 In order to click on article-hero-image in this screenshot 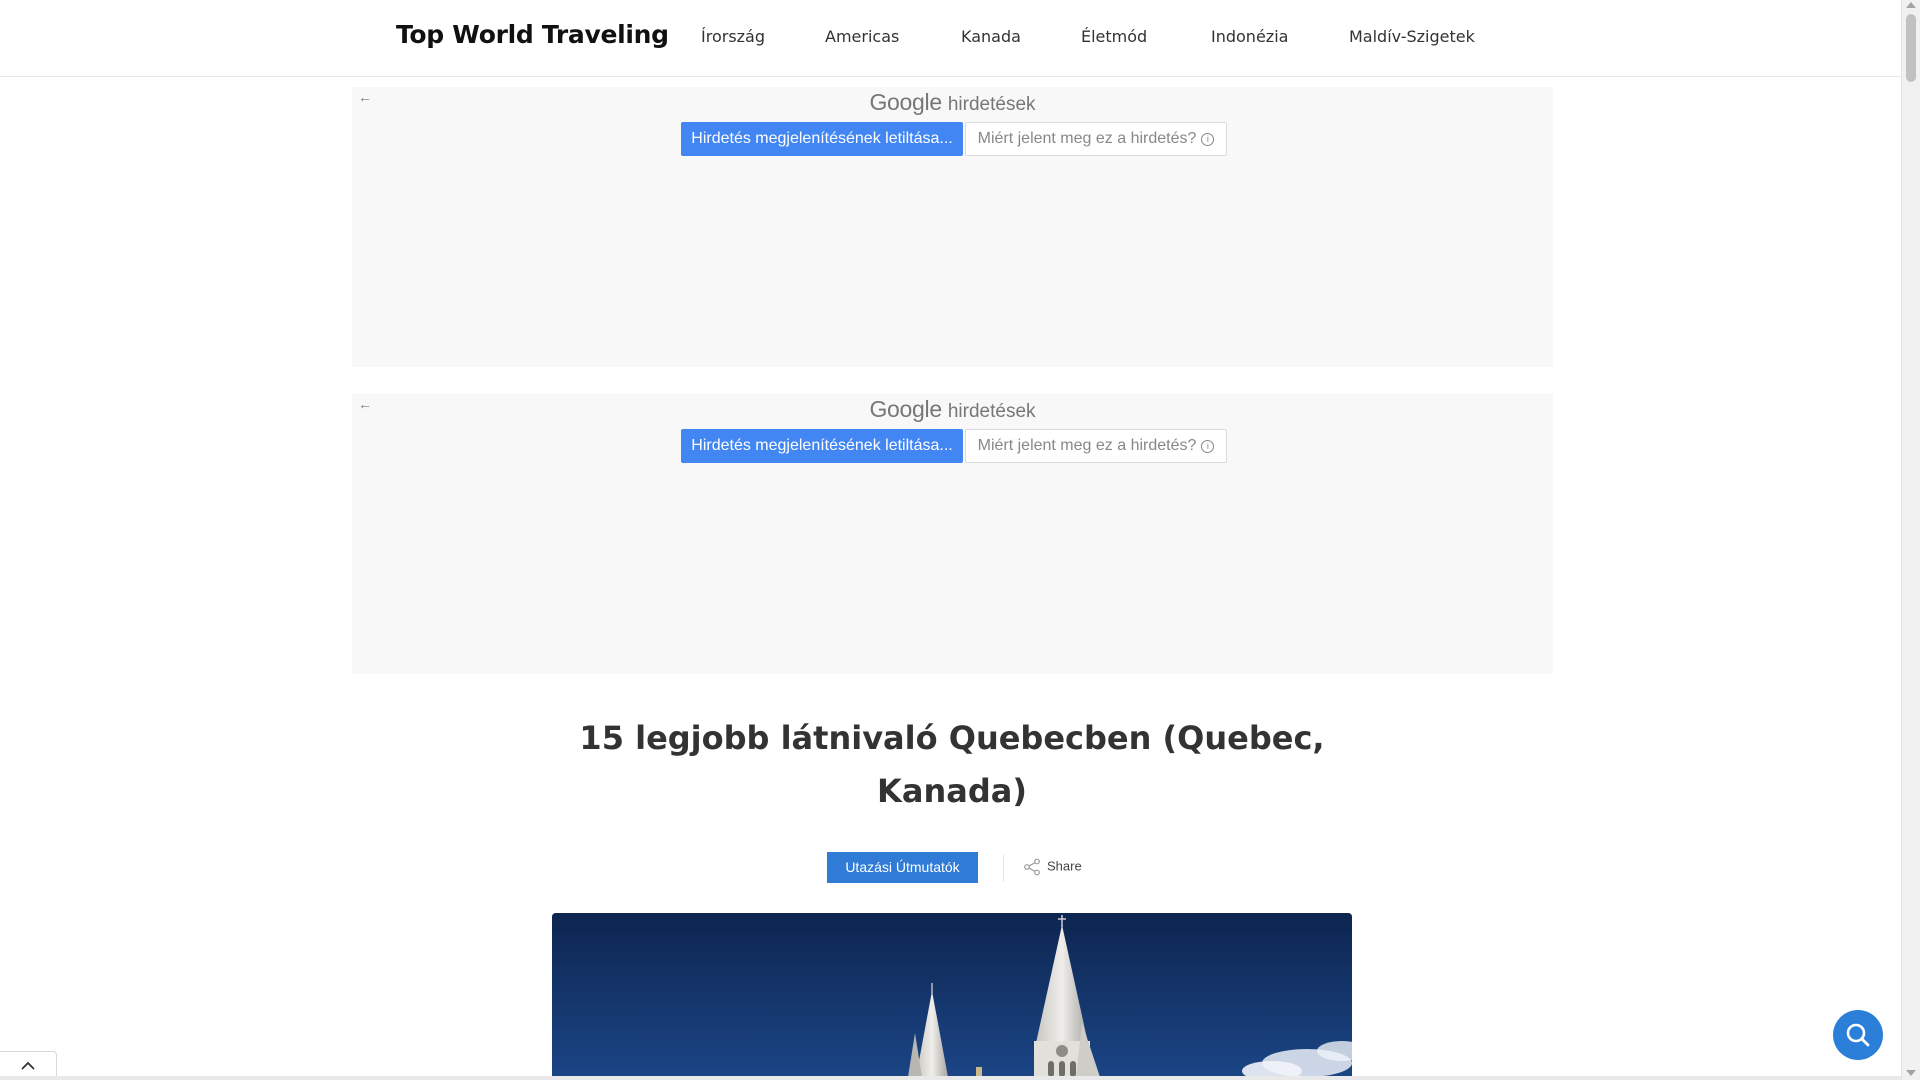, I will do `click(952, 995)`.